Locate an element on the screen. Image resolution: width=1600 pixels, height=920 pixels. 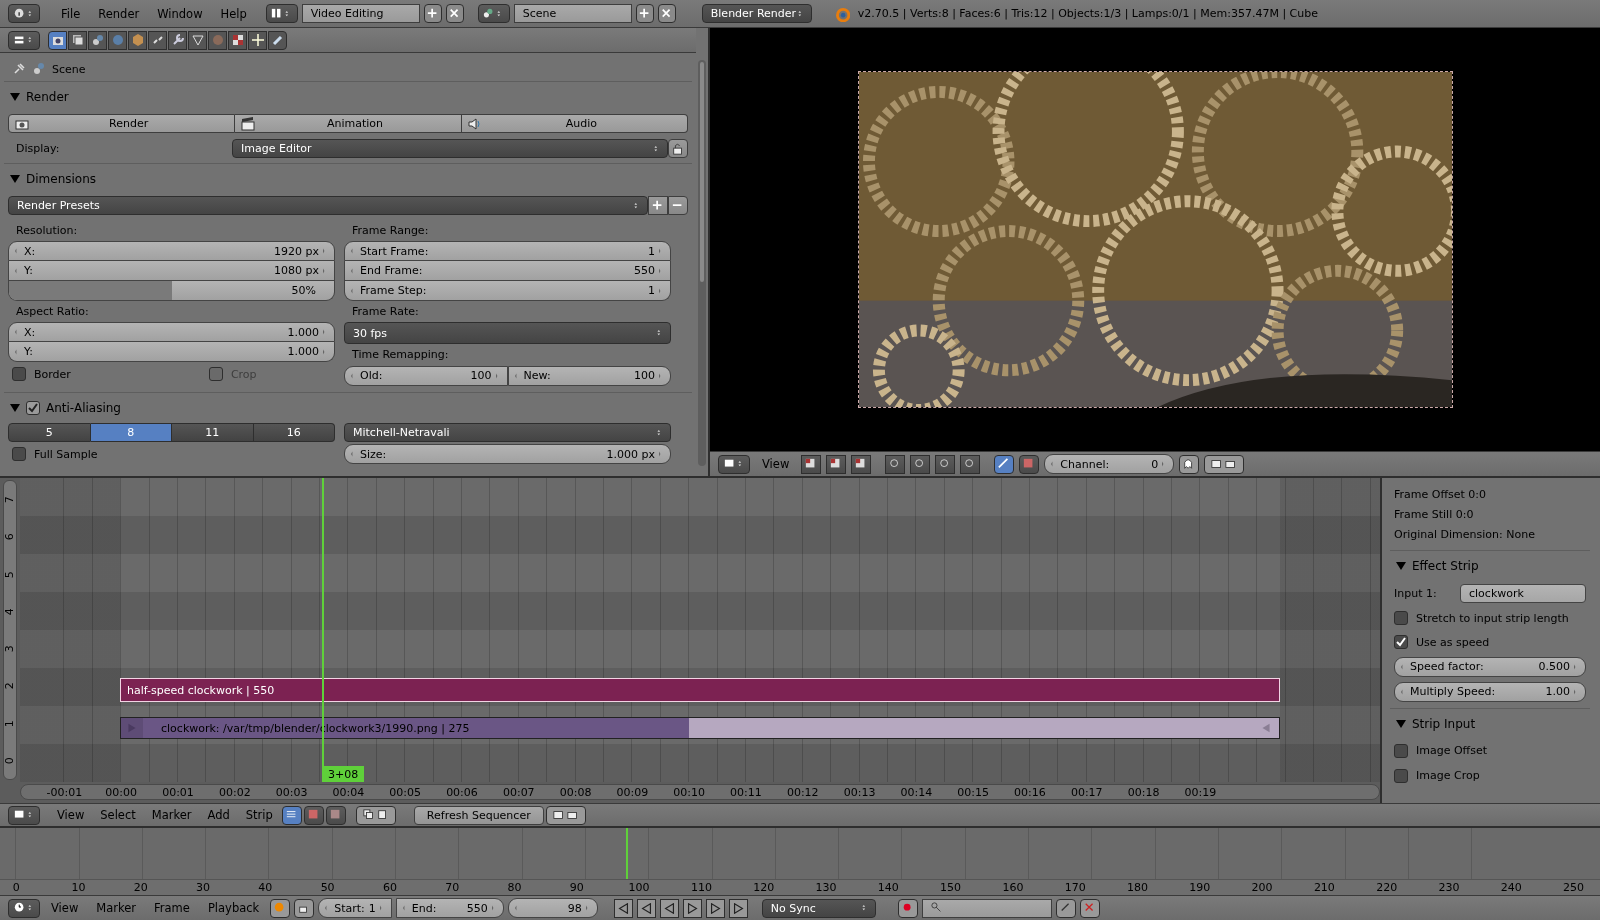
render-action-button: Render is located at coordinates (122, 123).